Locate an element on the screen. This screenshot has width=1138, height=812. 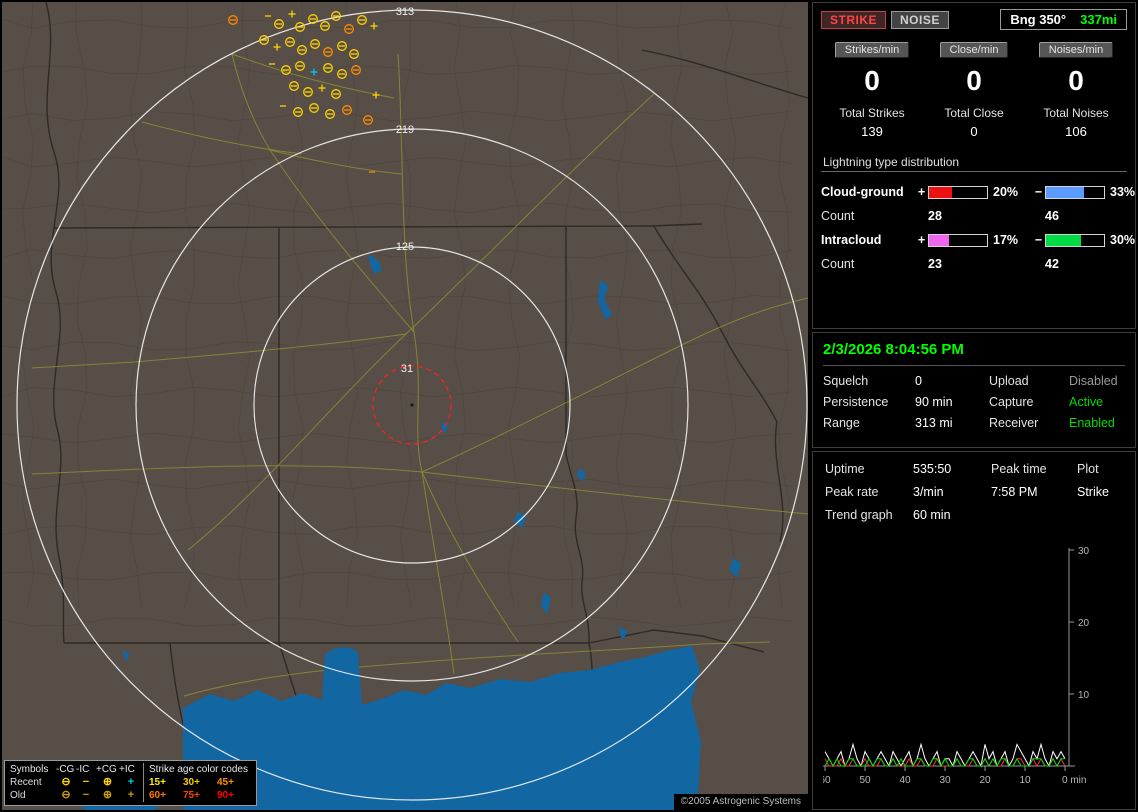
persistence-value: 90 min is located at coordinates (934, 402).